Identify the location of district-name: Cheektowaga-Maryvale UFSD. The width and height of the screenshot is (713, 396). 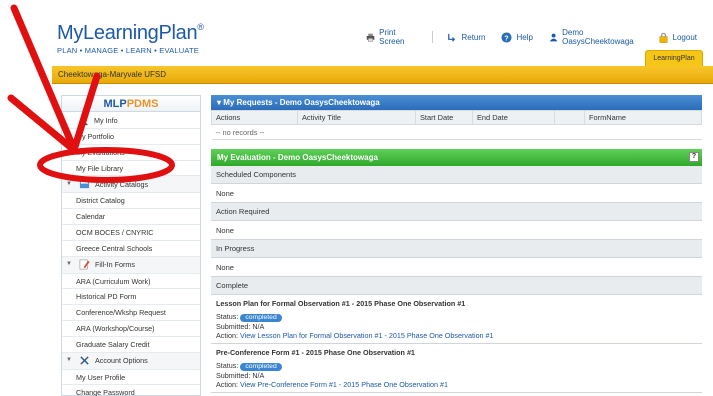
(382, 75).